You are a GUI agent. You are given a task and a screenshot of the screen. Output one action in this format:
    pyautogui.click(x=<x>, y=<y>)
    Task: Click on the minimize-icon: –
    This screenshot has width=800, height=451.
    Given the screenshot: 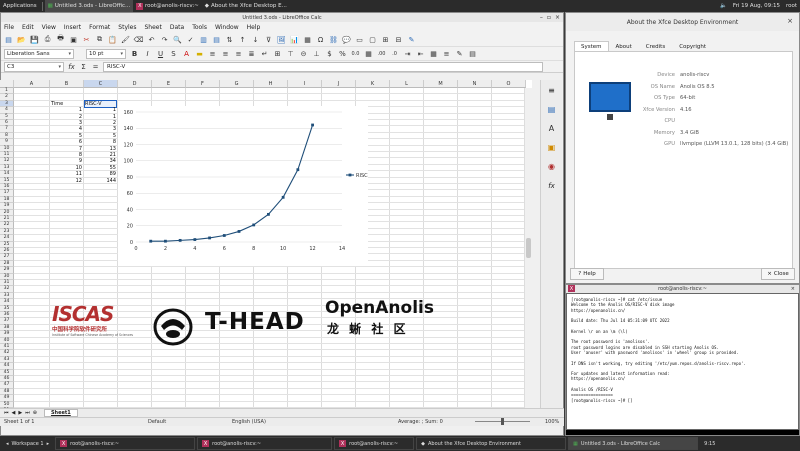 What is the action you would take?
    pyautogui.click(x=541, y=17)
    